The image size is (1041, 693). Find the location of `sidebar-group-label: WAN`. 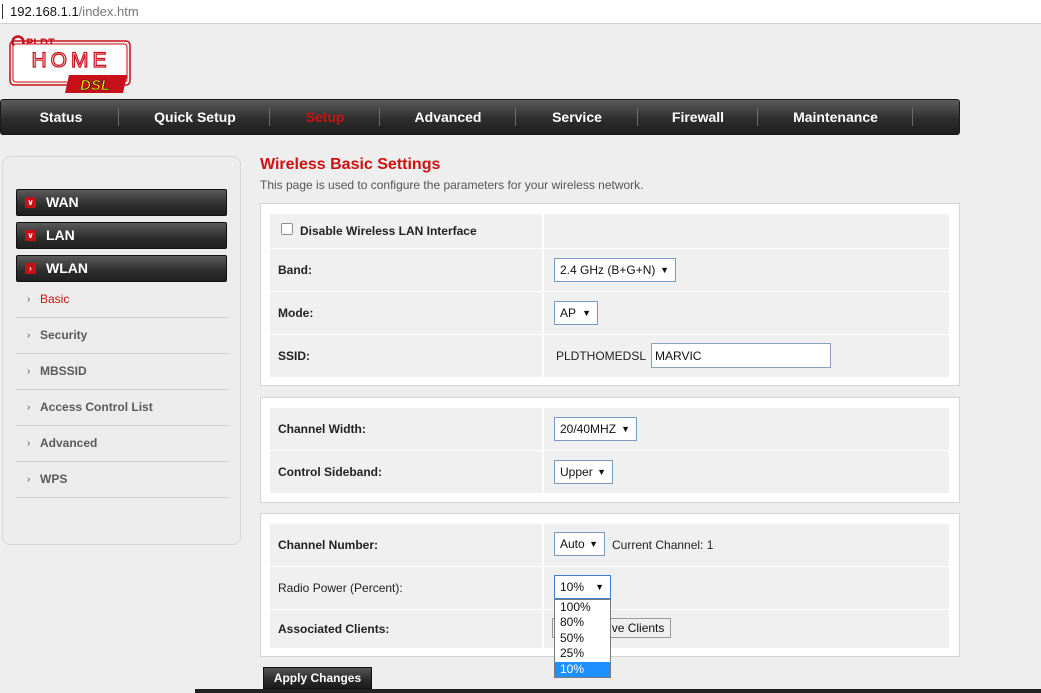

sidebar-group-label: WAN is located at coordinates (62, 202).